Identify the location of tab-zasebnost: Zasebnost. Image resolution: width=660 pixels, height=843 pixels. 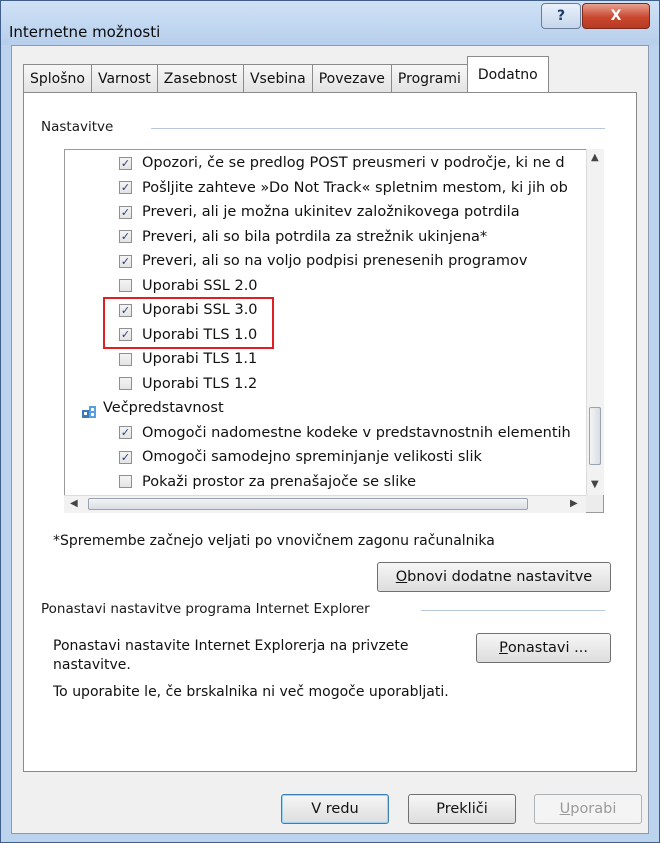
(200, 78).